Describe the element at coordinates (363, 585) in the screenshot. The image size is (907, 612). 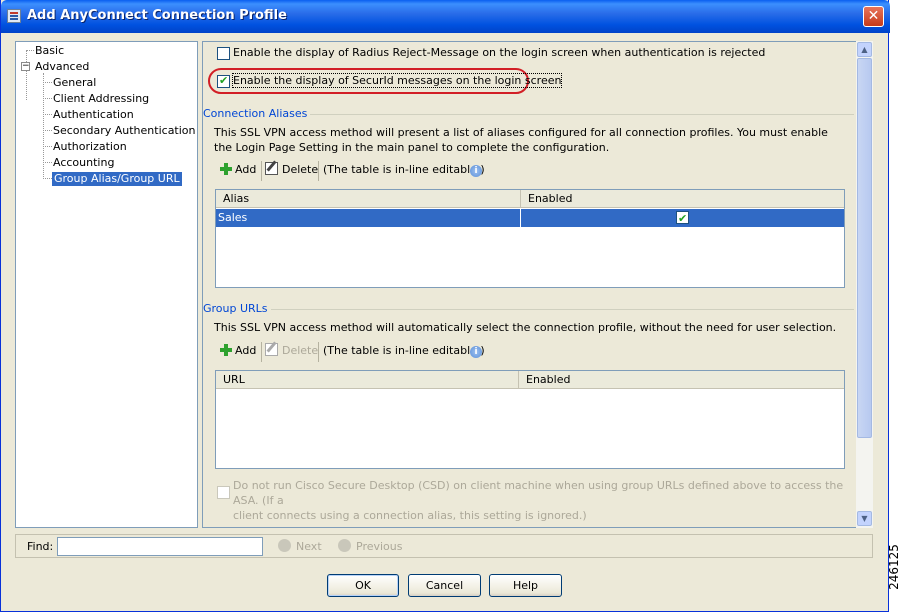
I see `ok-button: OK` at that location.